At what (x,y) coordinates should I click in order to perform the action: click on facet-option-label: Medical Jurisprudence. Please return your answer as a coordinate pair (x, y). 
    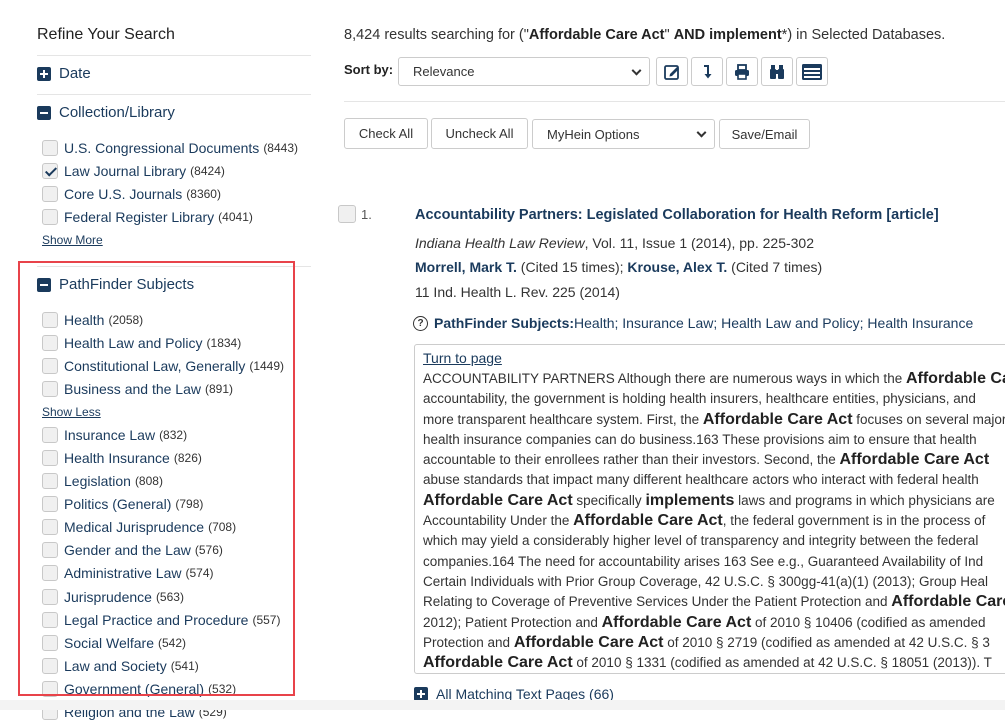
    Looking at the image, I should click on (134, 527).